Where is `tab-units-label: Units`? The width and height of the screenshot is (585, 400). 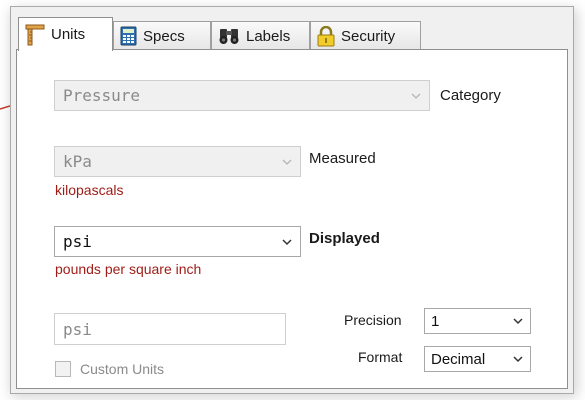
tab-units-label: Units is located at coordinates (68, 34).